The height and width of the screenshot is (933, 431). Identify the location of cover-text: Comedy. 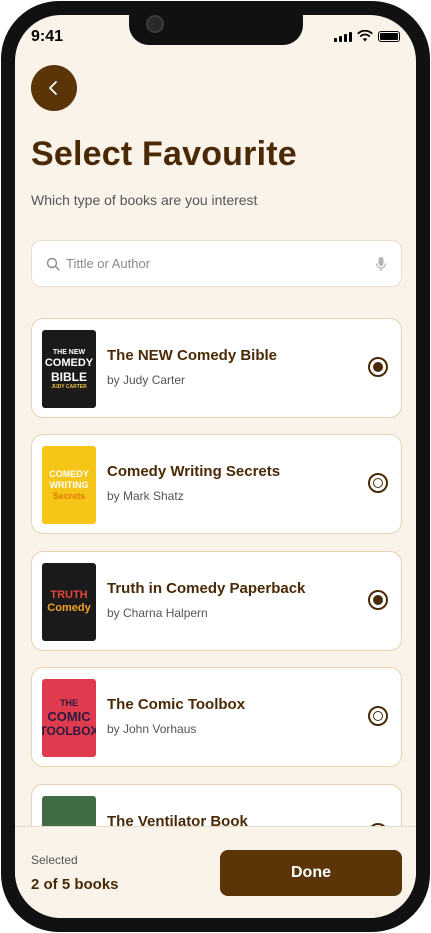
(69, 608).